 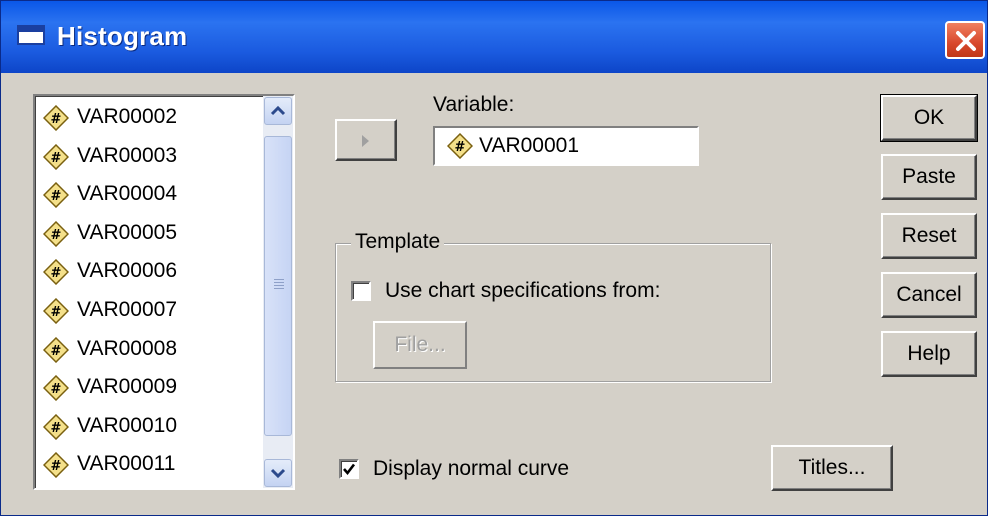 I want to click on list-item: # VAR00009, so click(x=153, y=388).